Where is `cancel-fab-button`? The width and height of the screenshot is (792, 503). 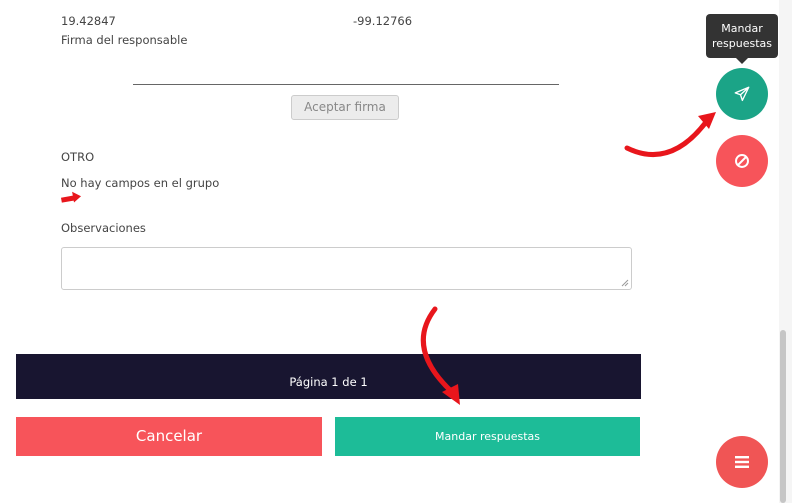 cancel-fab-button is located at coordinates (742, 161).